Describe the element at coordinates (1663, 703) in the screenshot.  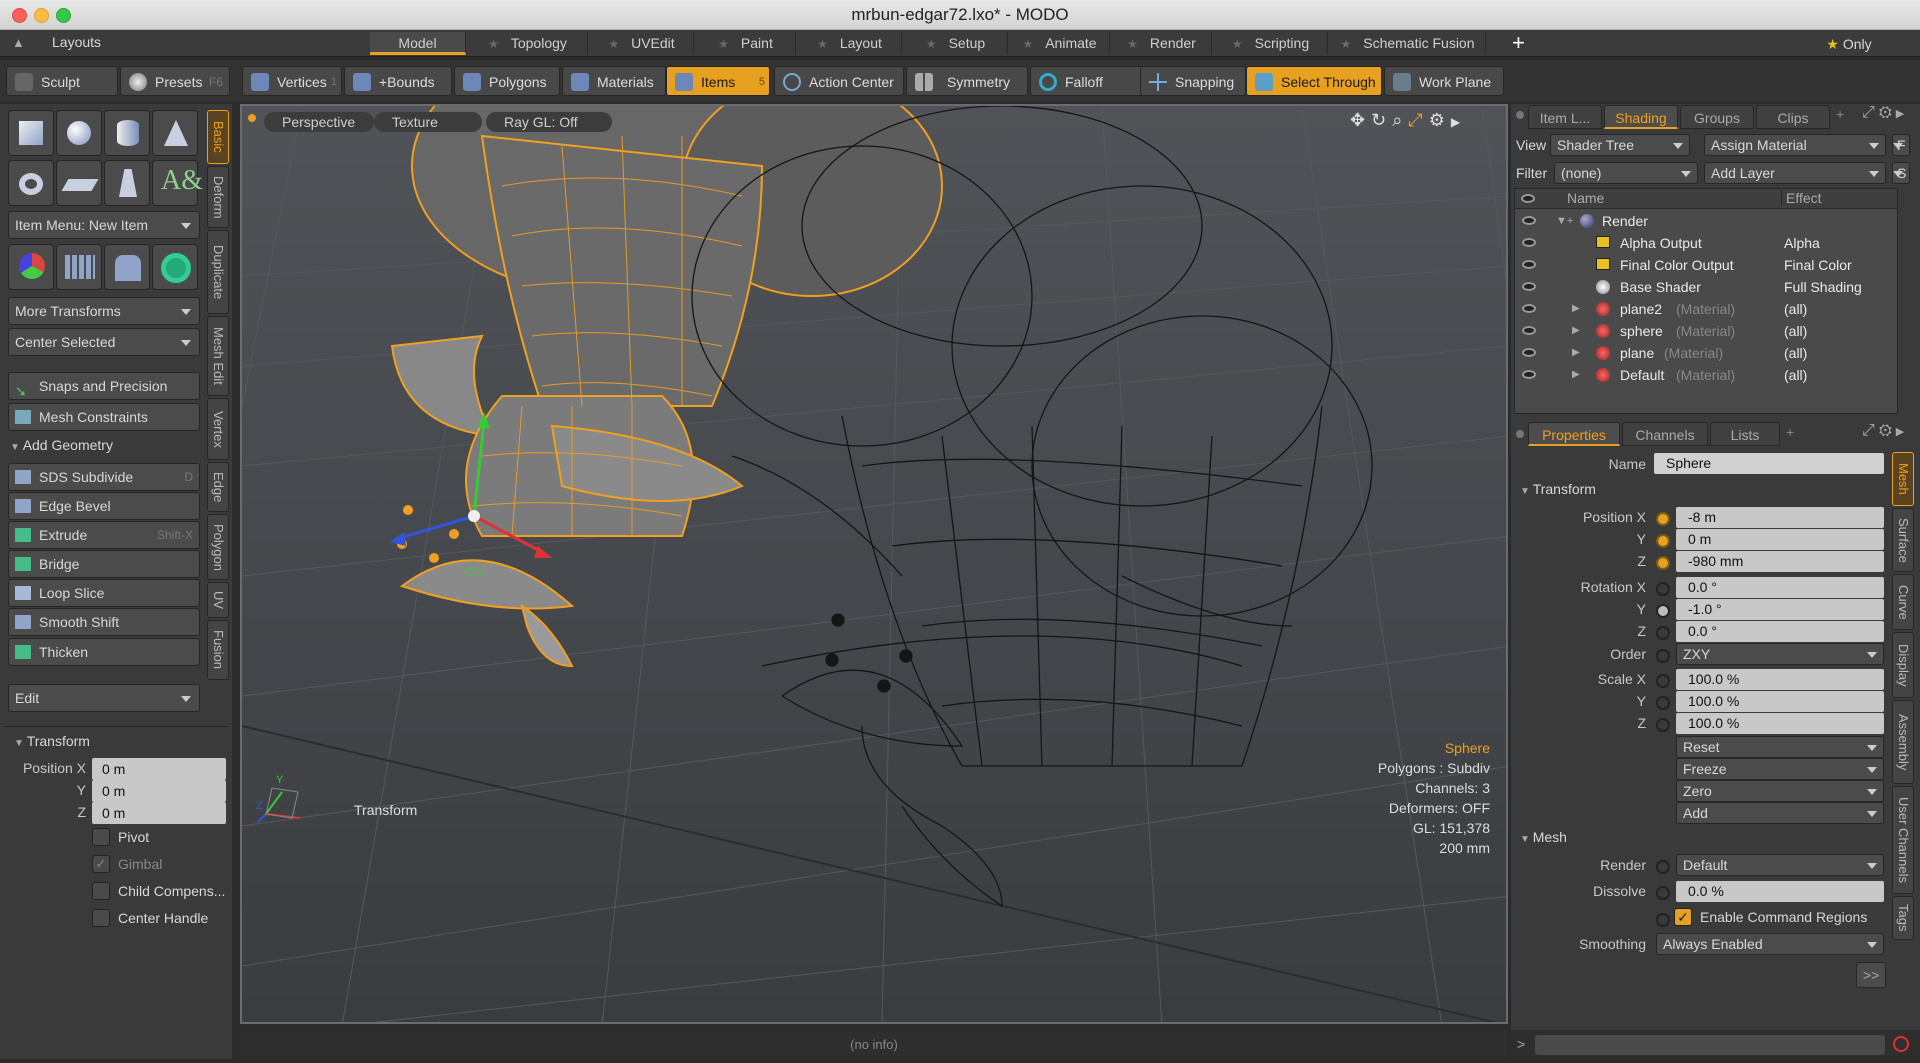
I see `scale-y-radio` at that location.